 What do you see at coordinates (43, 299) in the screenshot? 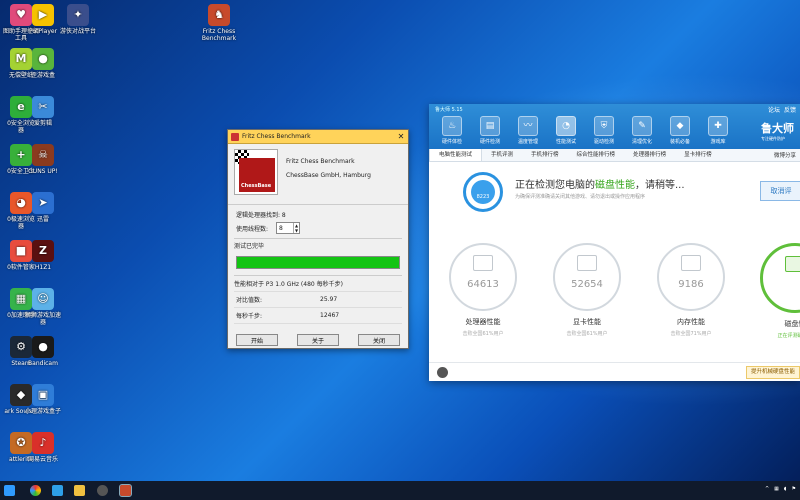
I see `game-accelerator-icon: ☺` at bounding box center [43, 299].